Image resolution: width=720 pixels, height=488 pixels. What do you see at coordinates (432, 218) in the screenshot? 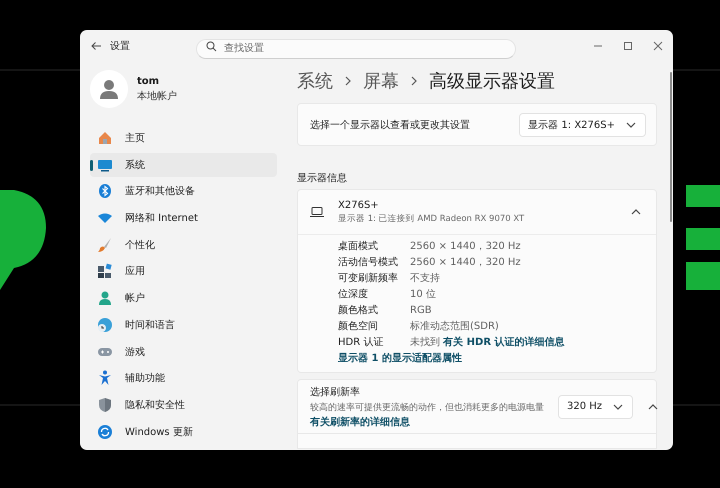
I see `connection-info: 显示器 1: 已连接到 AMD Radeon RX 9070 XT` at bounding box center [432, 218].